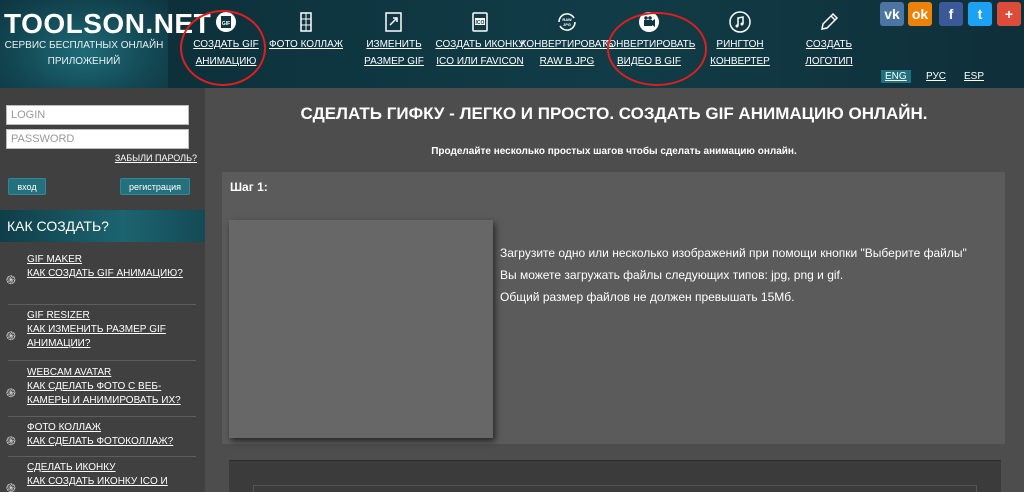  I want to click on lang-eng: ENG, so click(896, 76).